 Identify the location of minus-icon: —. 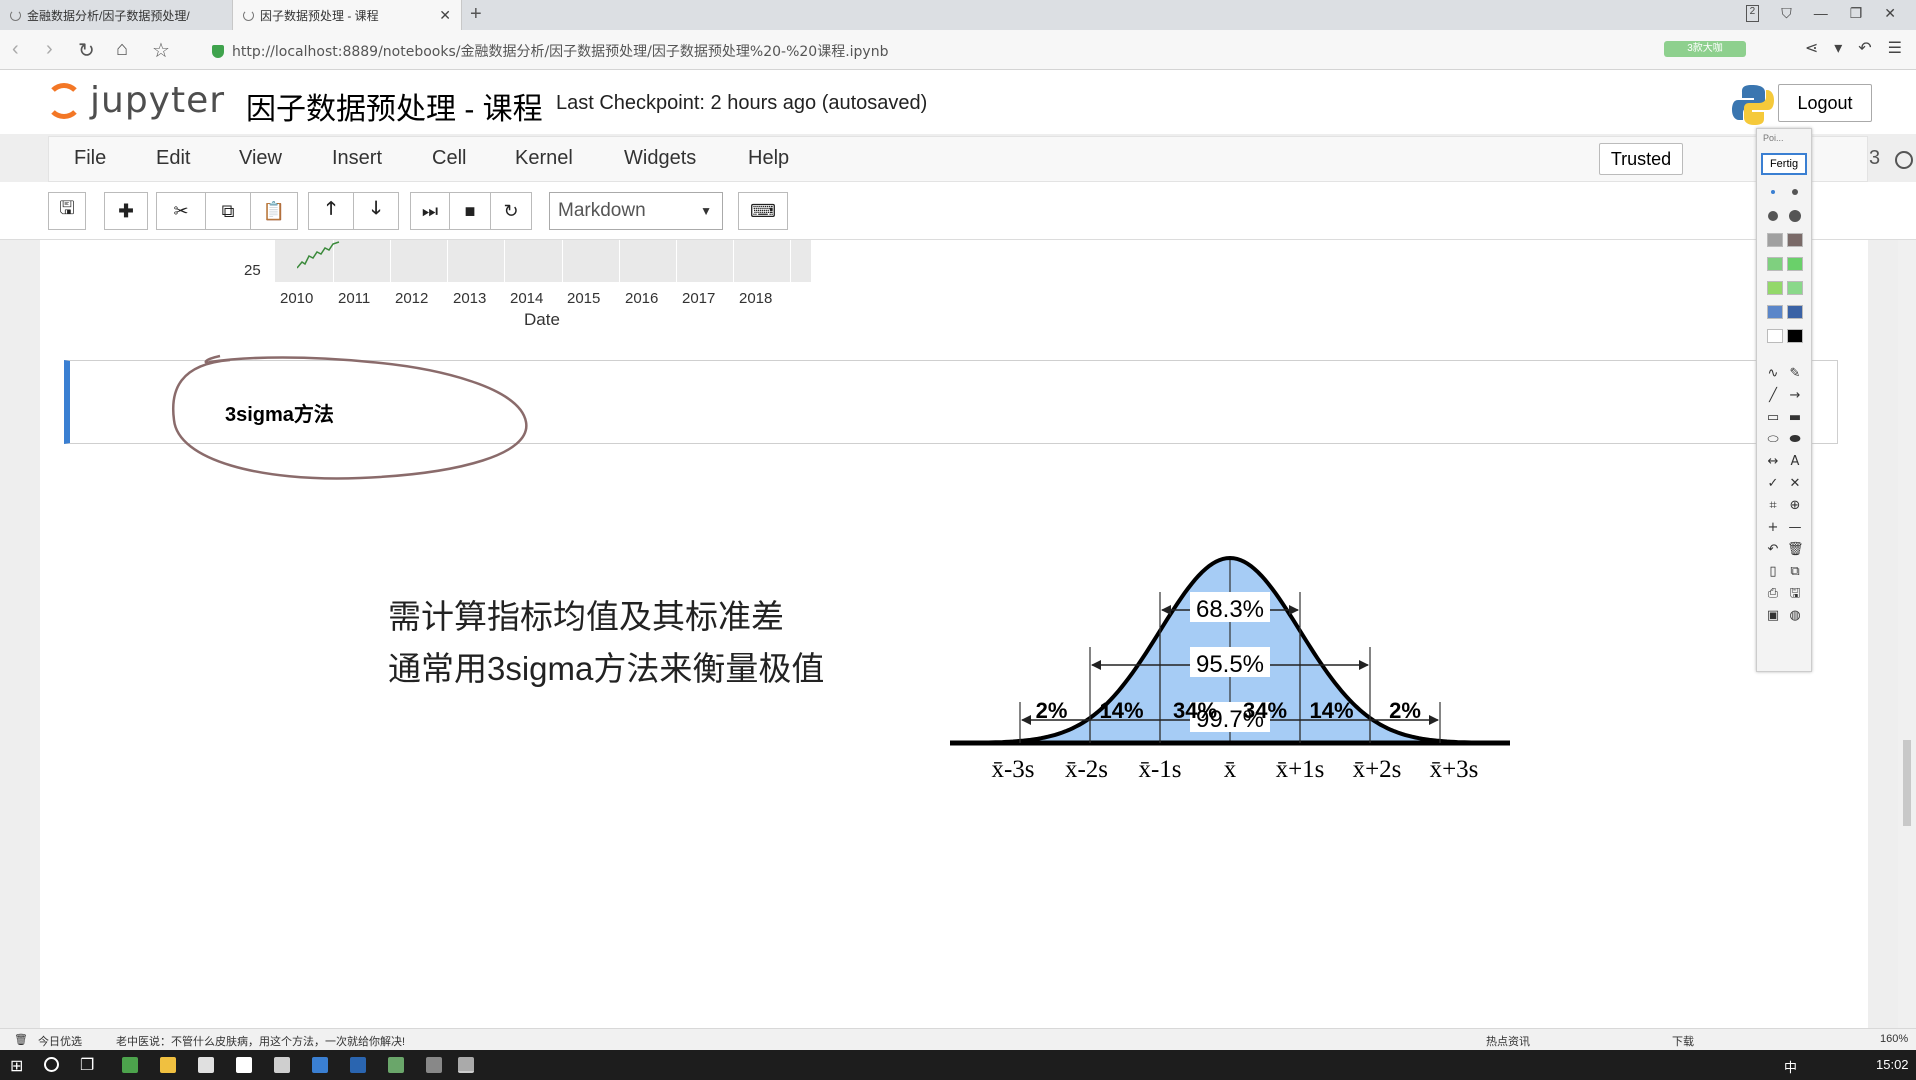
(1795, 528).